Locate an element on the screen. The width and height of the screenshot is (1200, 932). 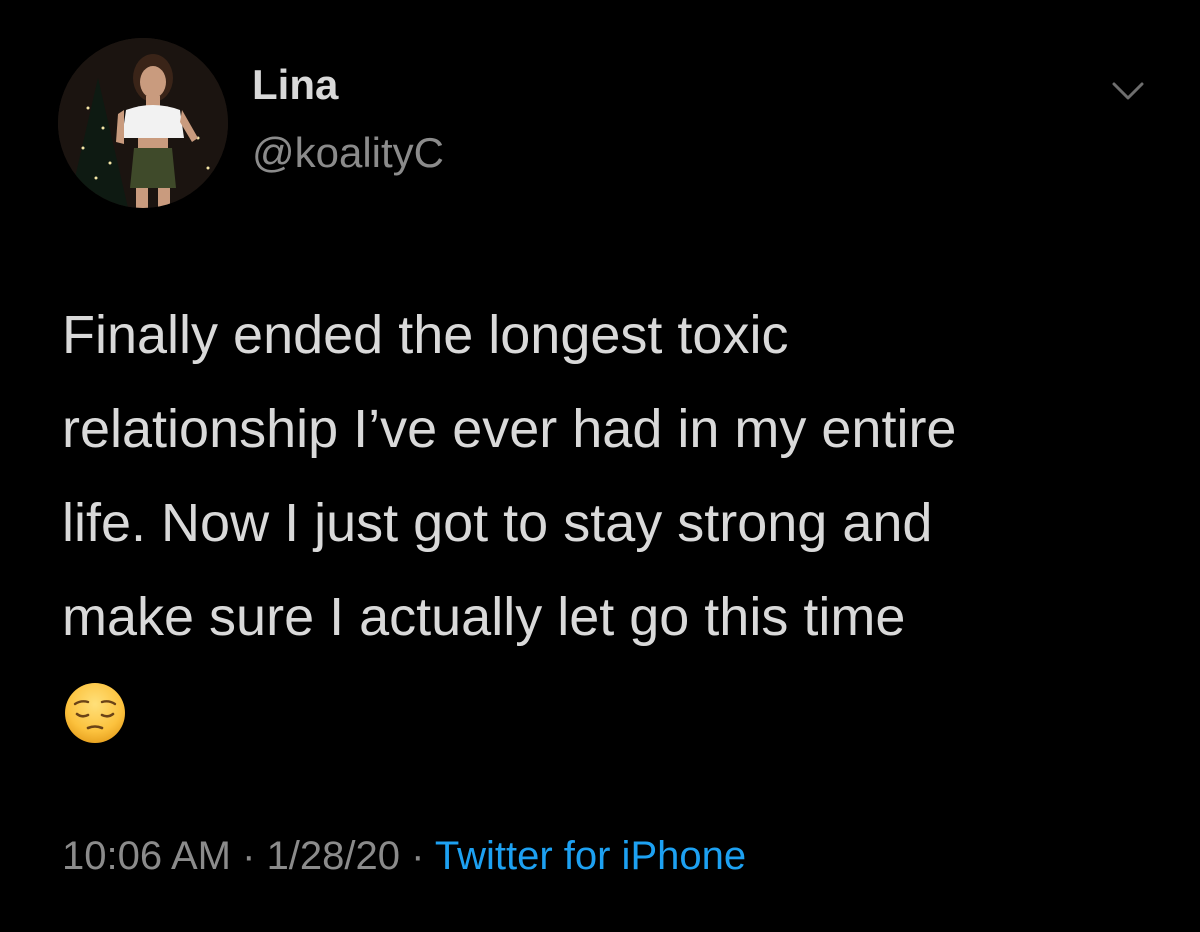
author-handle: @koalityC is located at coordinates (348, 153).